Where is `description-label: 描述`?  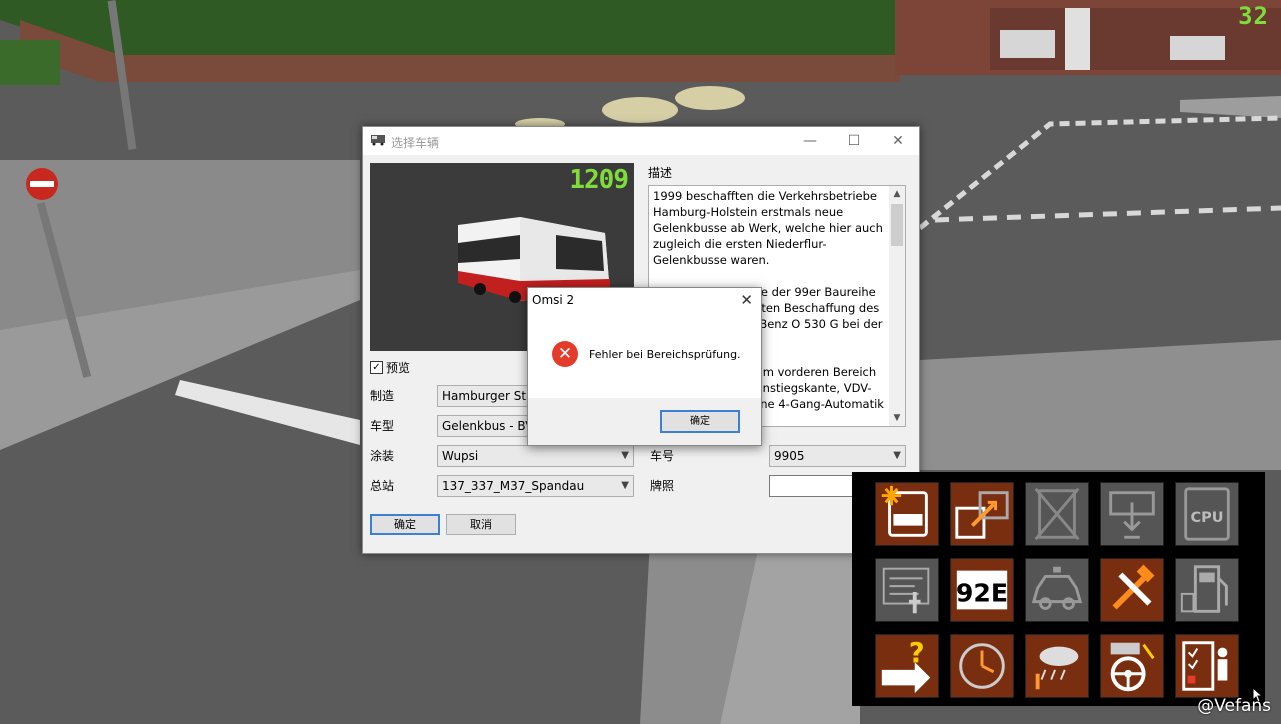 description-label: 描述 is located at coordinates (660, 173).